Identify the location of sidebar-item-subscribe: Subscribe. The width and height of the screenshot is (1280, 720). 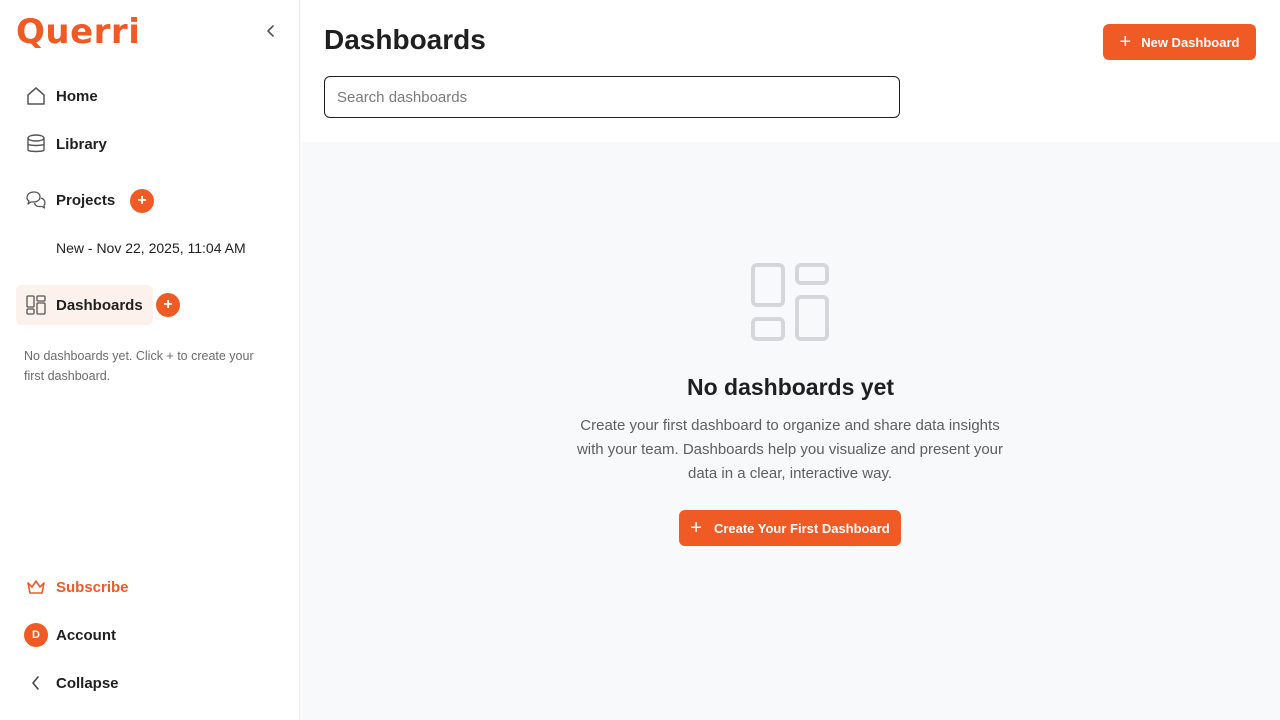
(77, 587).